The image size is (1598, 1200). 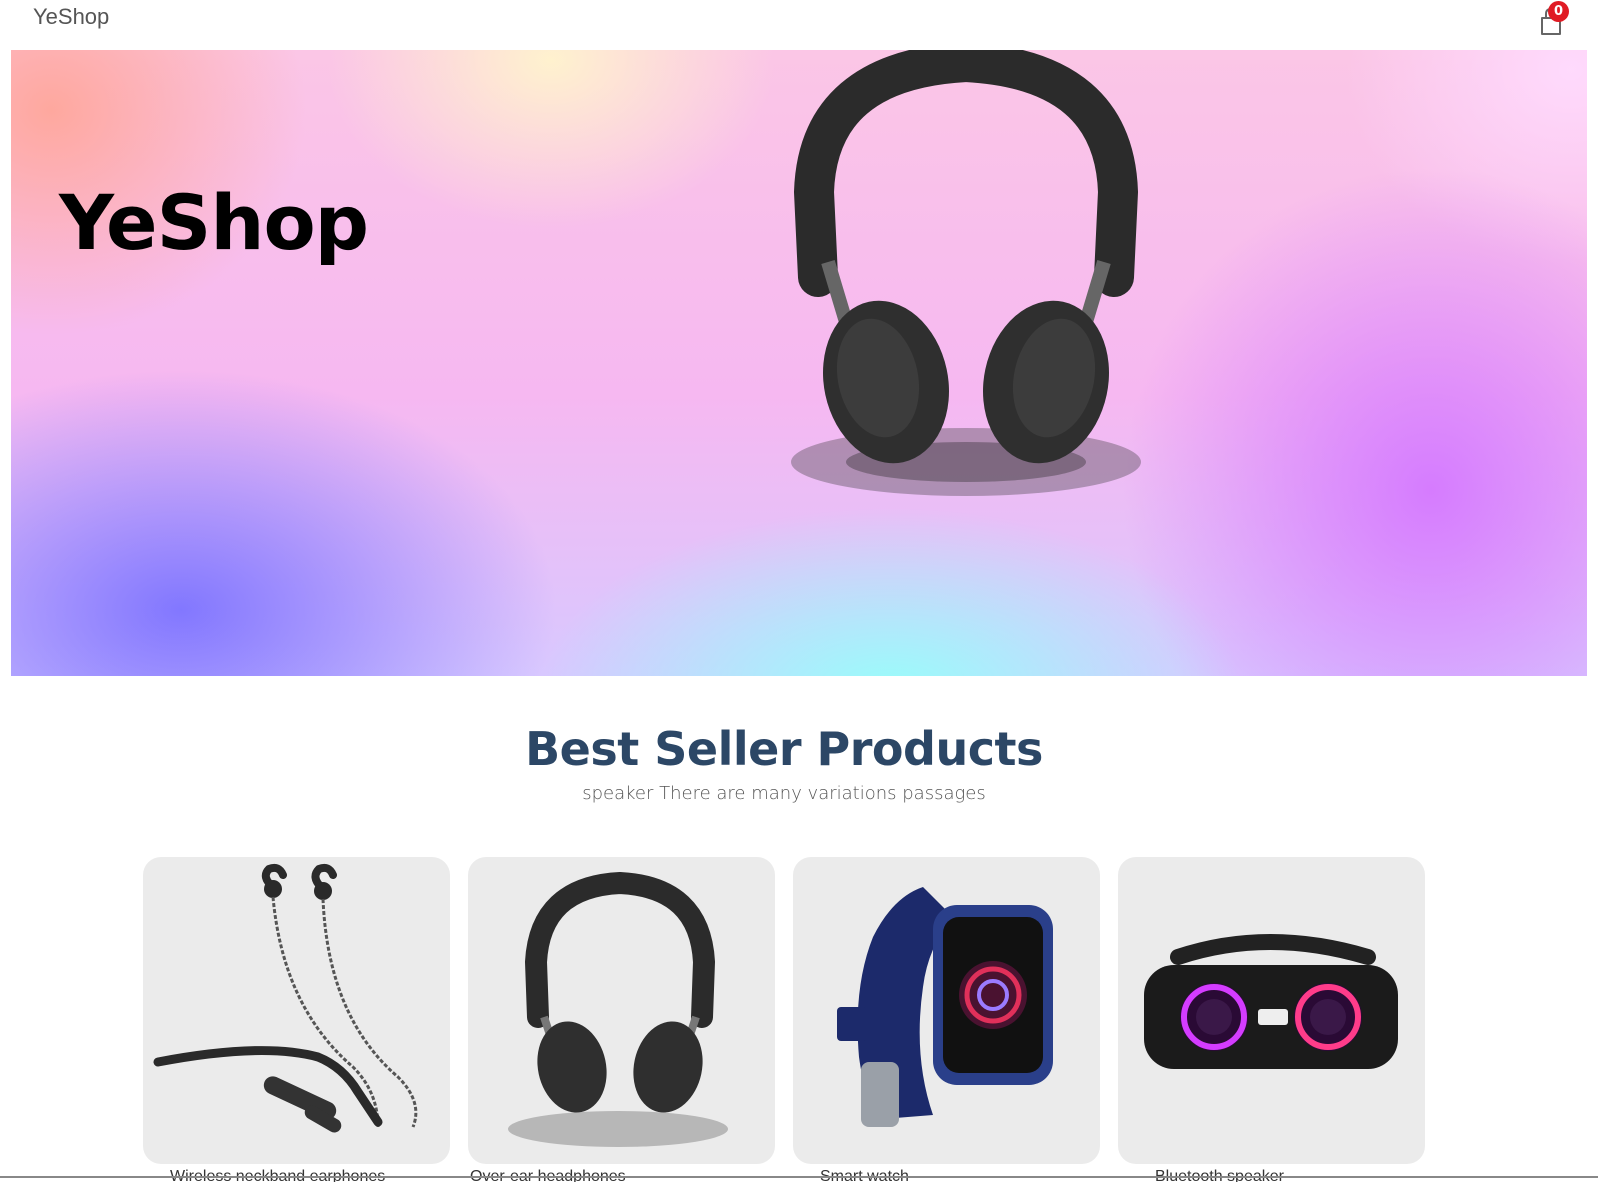 I want to click on brand-logo: YeShop, so click(x=71, y=17).